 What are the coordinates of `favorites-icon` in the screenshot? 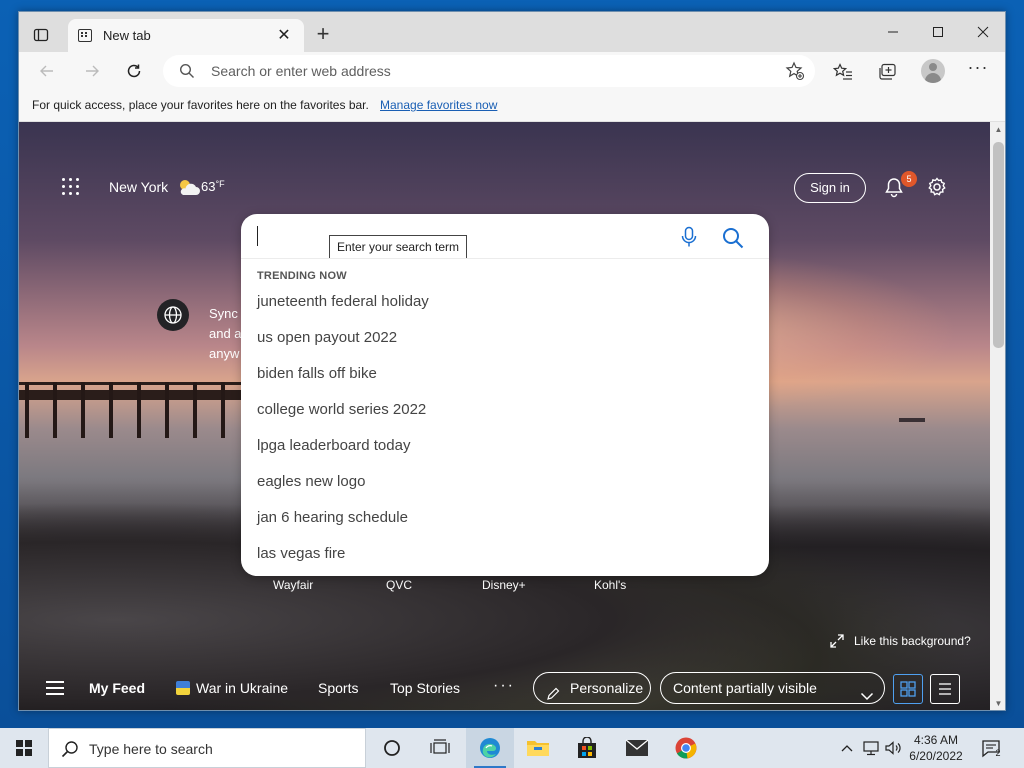 It's located at (843, 72).